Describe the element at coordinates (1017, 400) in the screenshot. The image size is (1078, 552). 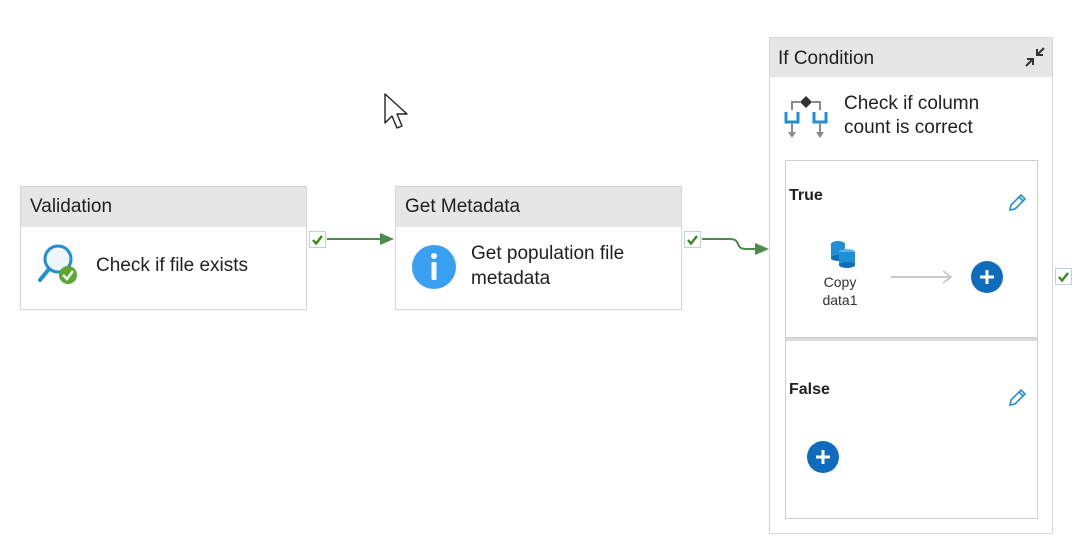
I see `edit-false-branch-pencil-icon` at that location.